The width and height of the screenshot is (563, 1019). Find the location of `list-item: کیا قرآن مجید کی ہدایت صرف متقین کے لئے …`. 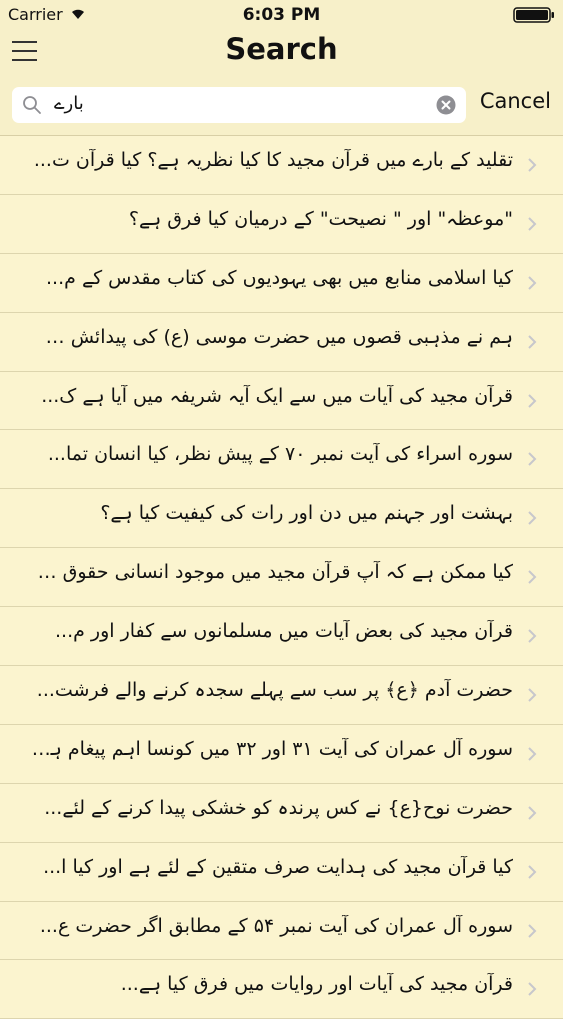

list-item: کیا قرآن مجید کی ہدایت صرف متقین کے لئے … is located at coordinates (281, 872).